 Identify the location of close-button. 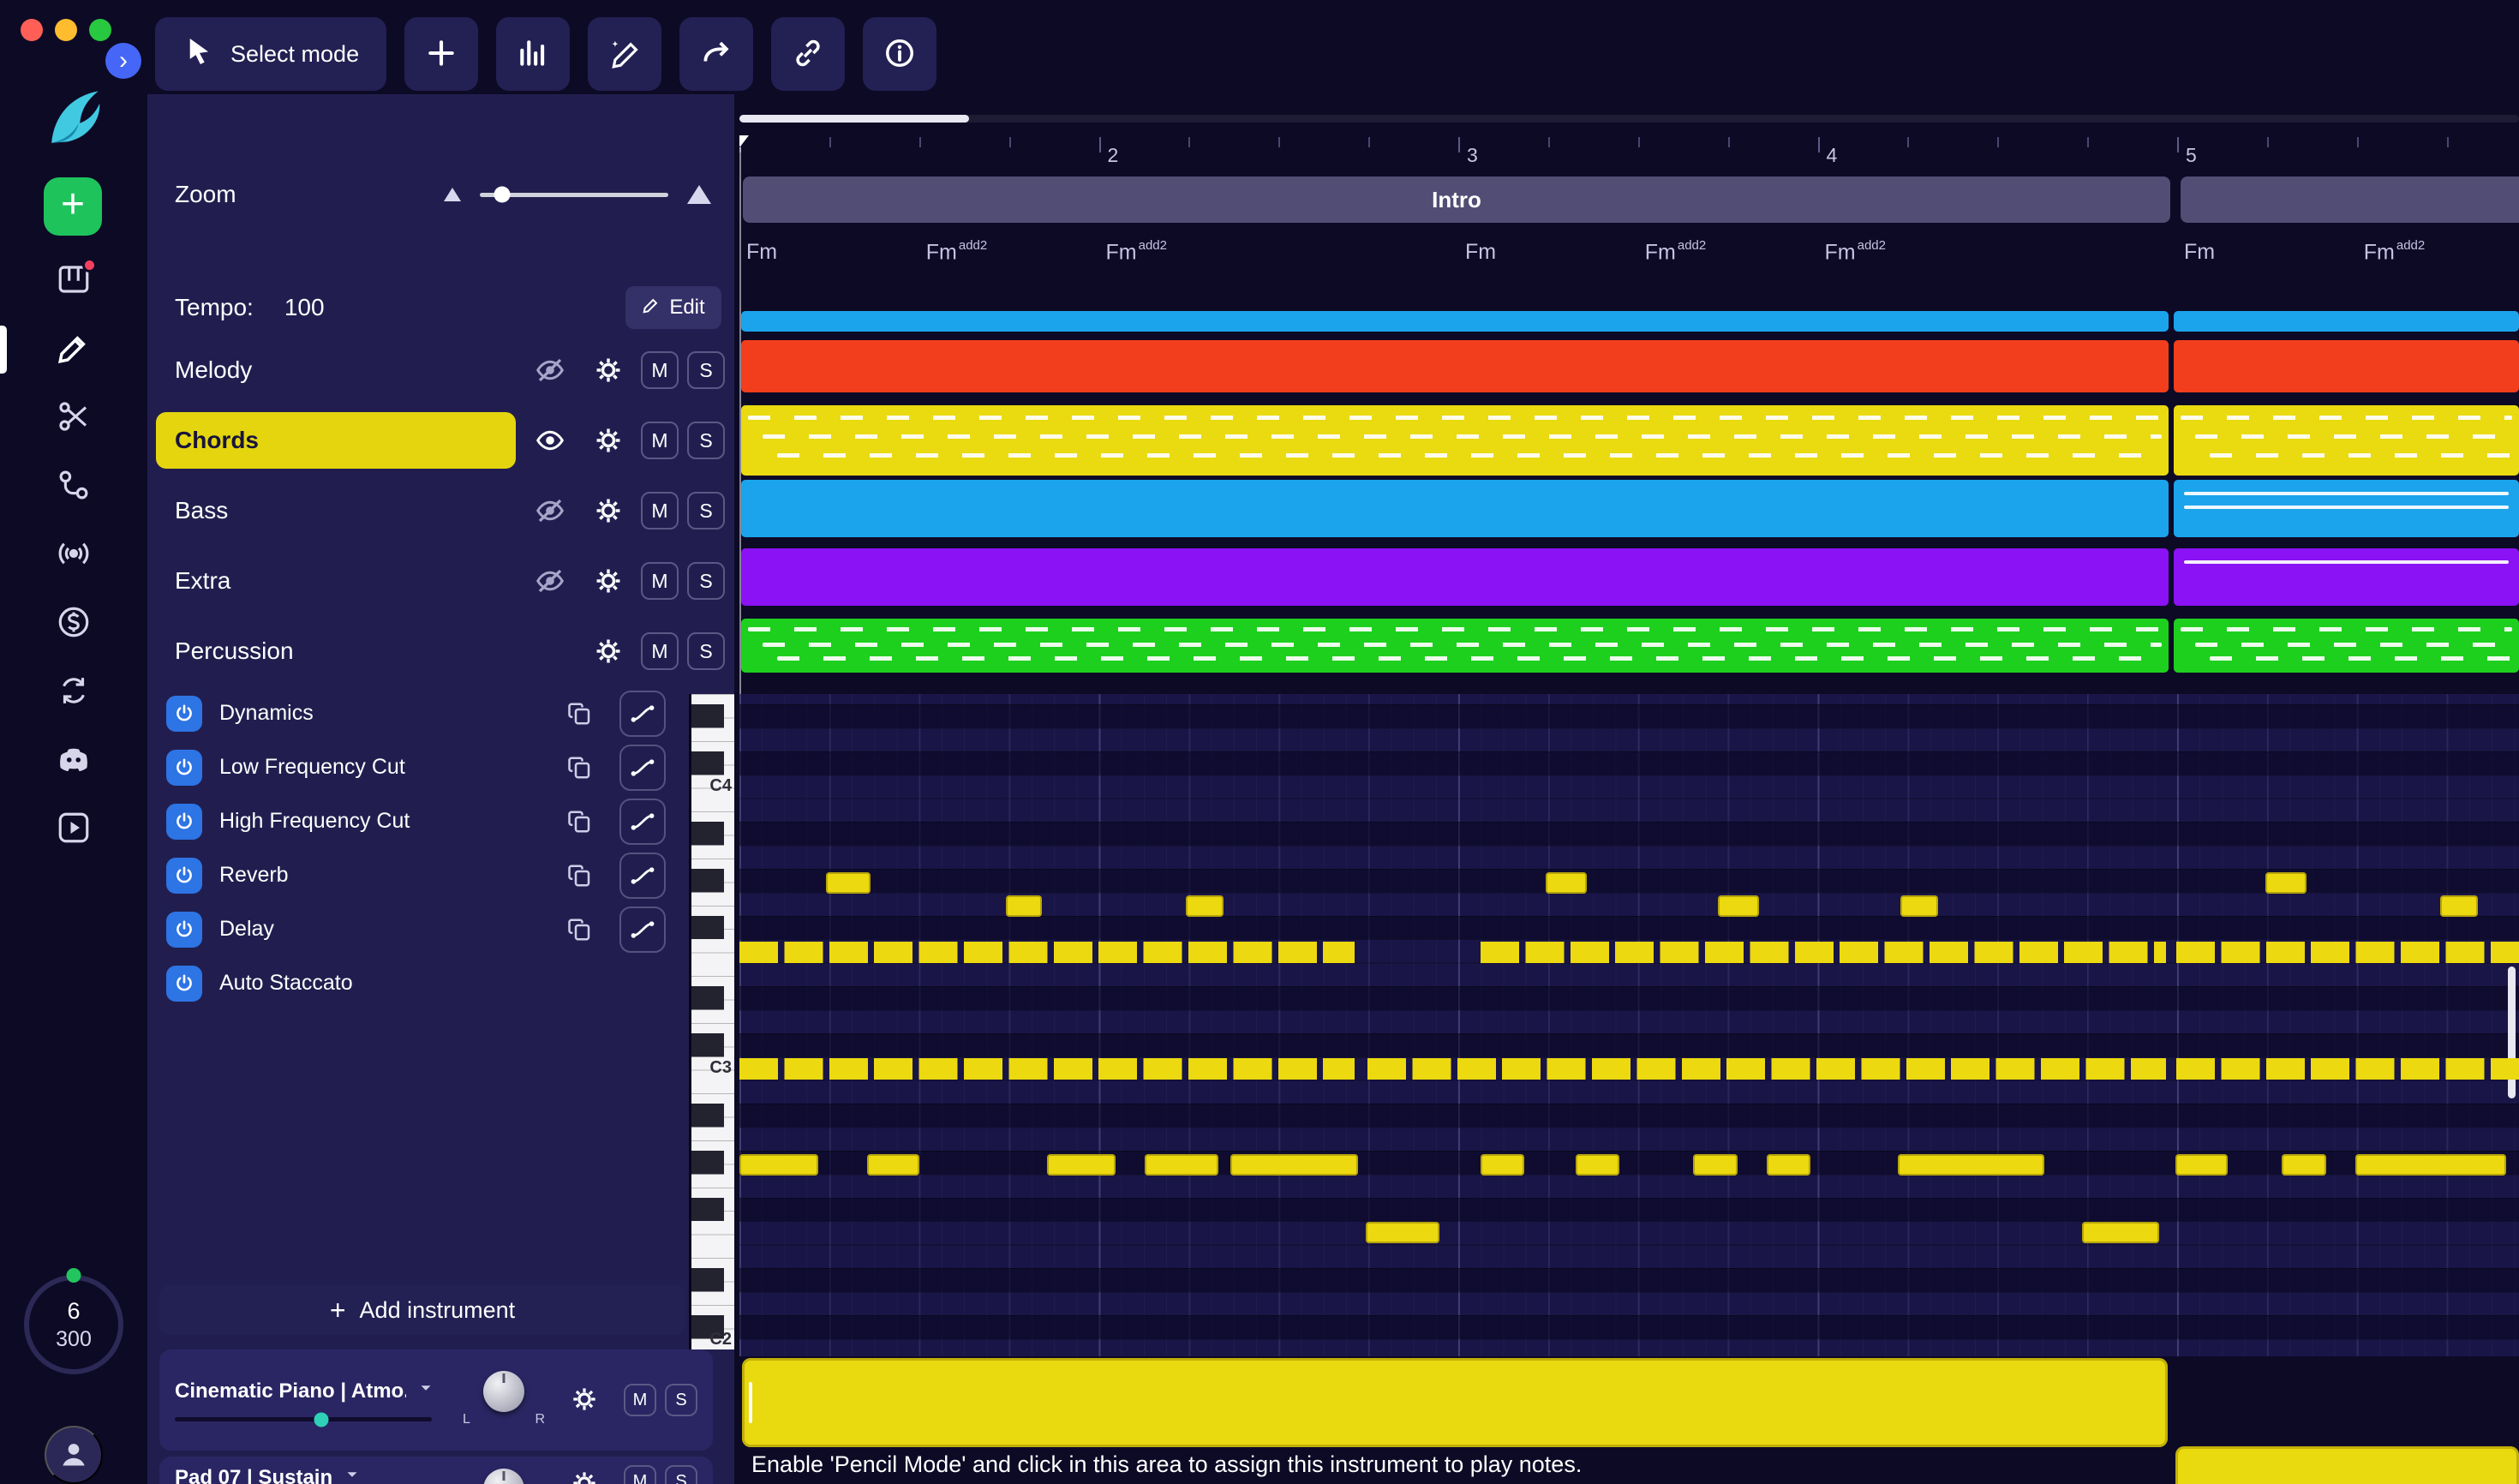
(32, 30).